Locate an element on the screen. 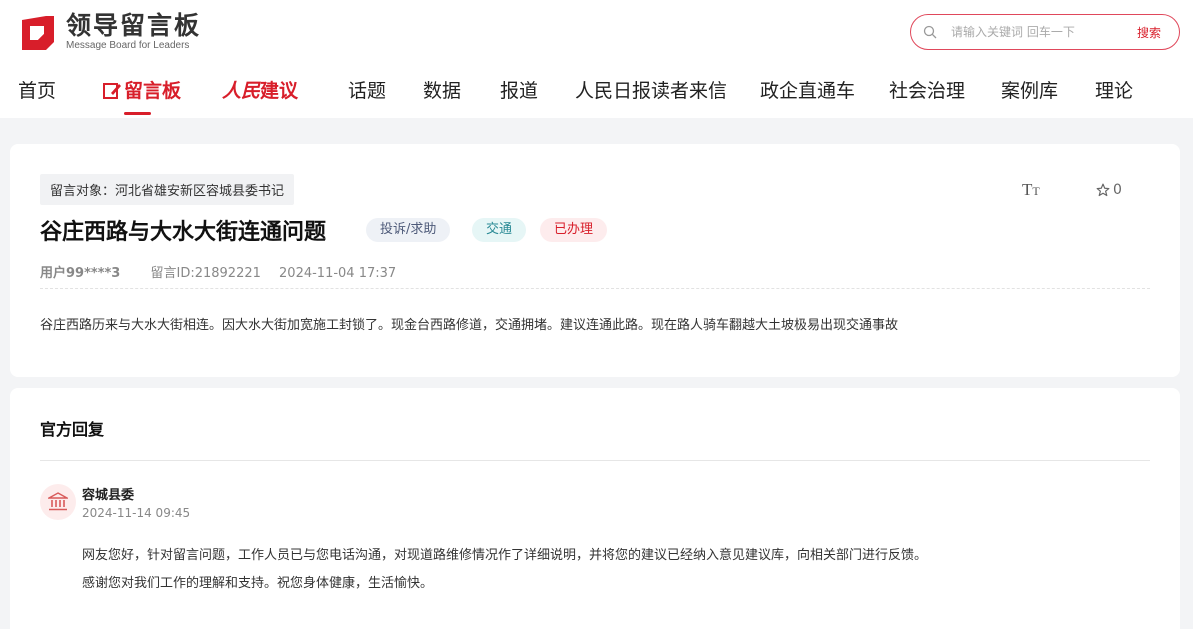  message-meta: 用户99****3 留言ID:21892221 2024-11-04 17:37 is located at coordinates (218, 271).